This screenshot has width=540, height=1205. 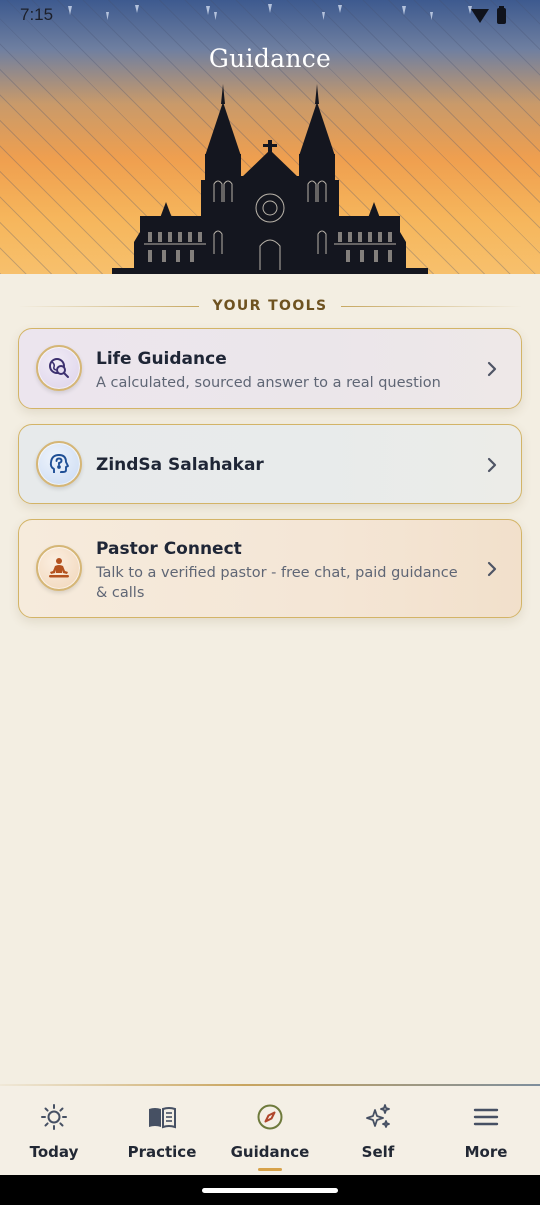 I want to click on nav-label: Guidance, so click(x=270, y=1152).